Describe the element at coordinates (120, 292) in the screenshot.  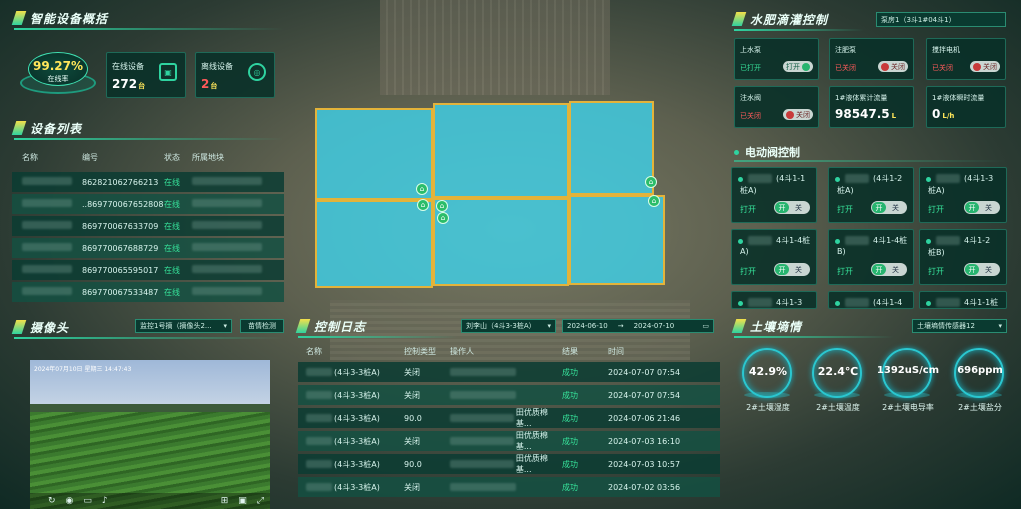
I see `device-id: 869770067533487` at that location.